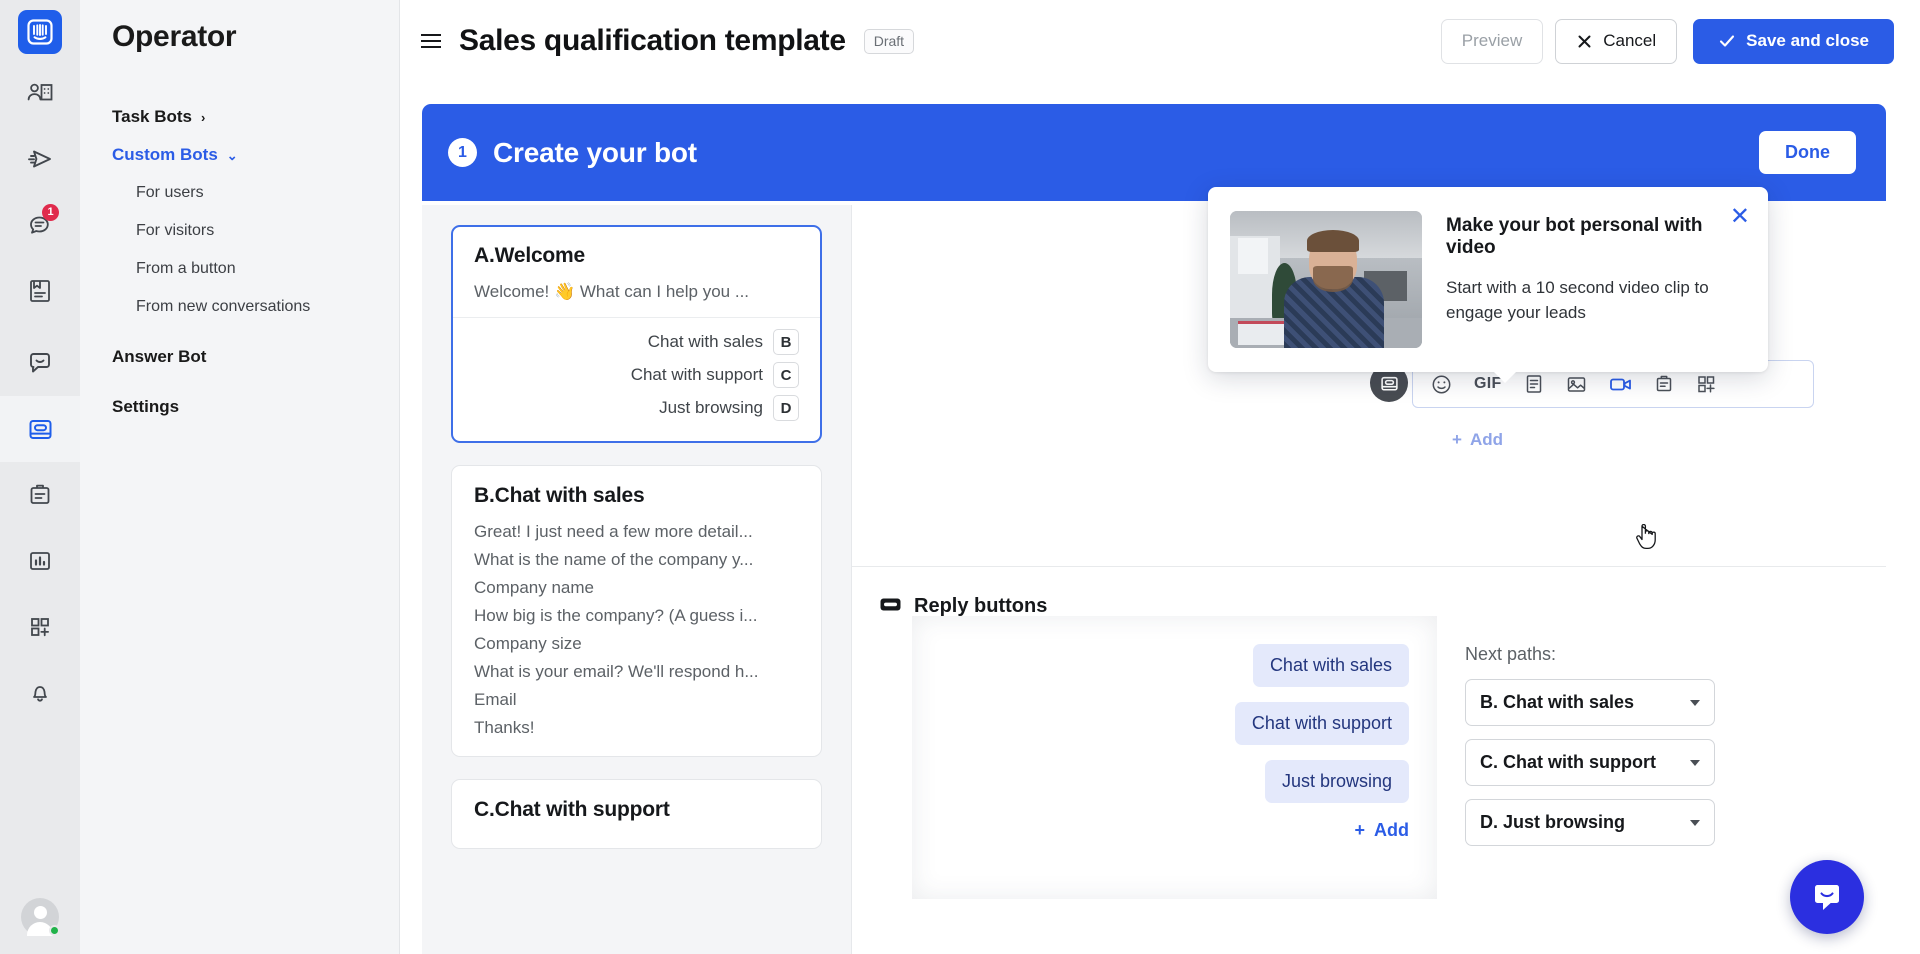 The width and height of the screenshot is (1920, 954). I want to click on popup-arrow, so click(1505, 377).